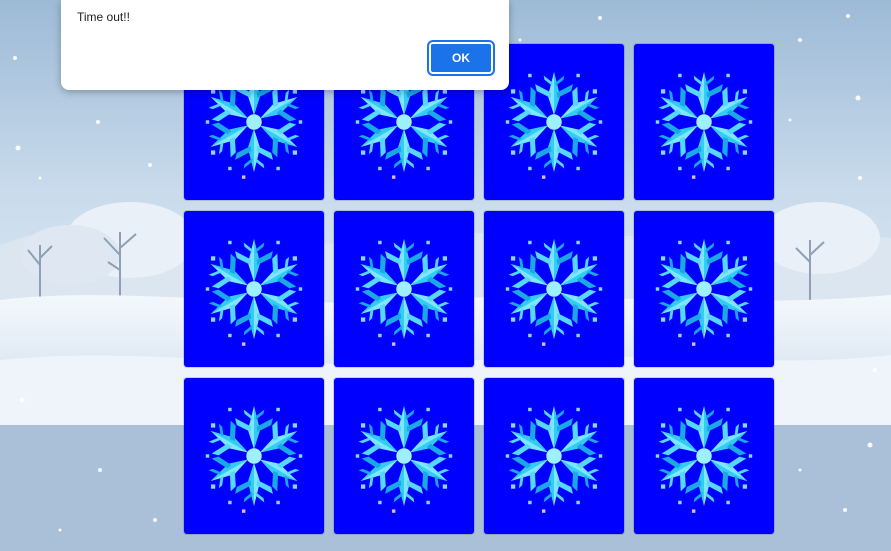  What do you see at coordinates (285, 45) in the screenshot?
I see `alert-dialog: Time out!! OK` at bounding box center [285, 45].